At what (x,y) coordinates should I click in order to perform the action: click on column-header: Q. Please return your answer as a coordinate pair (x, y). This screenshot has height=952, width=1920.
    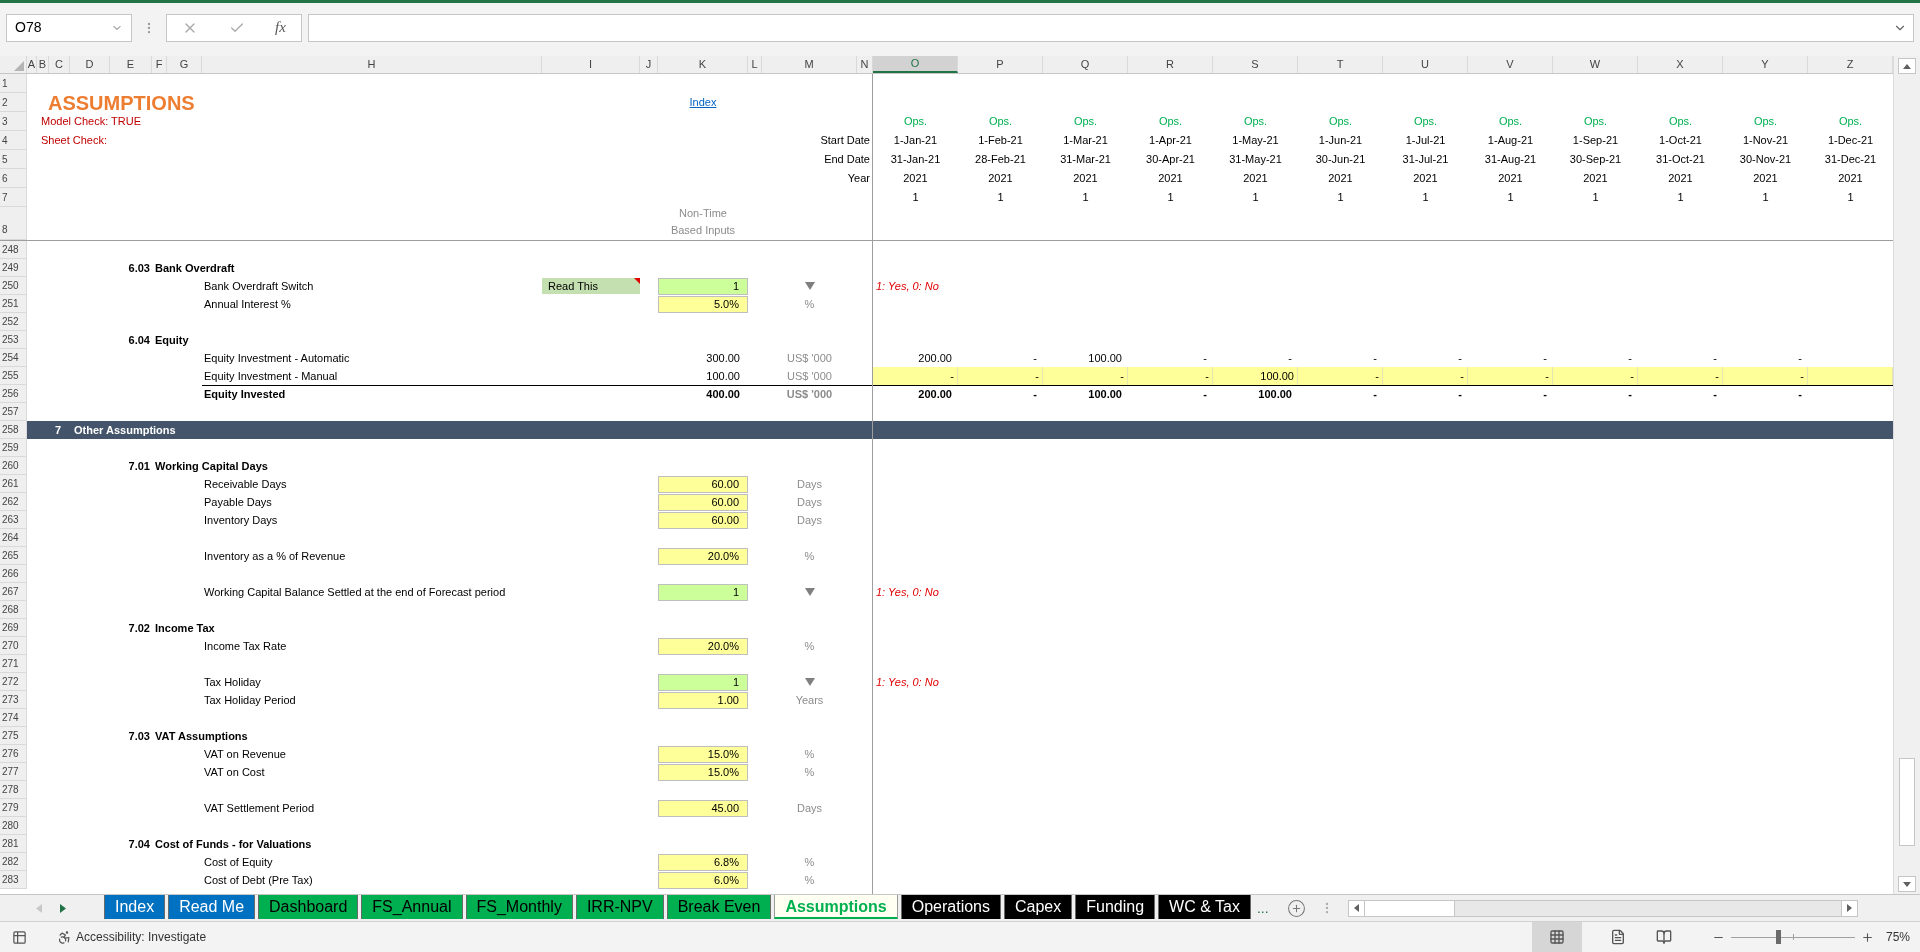
    Looking at the image, I should click on (1085, 64).